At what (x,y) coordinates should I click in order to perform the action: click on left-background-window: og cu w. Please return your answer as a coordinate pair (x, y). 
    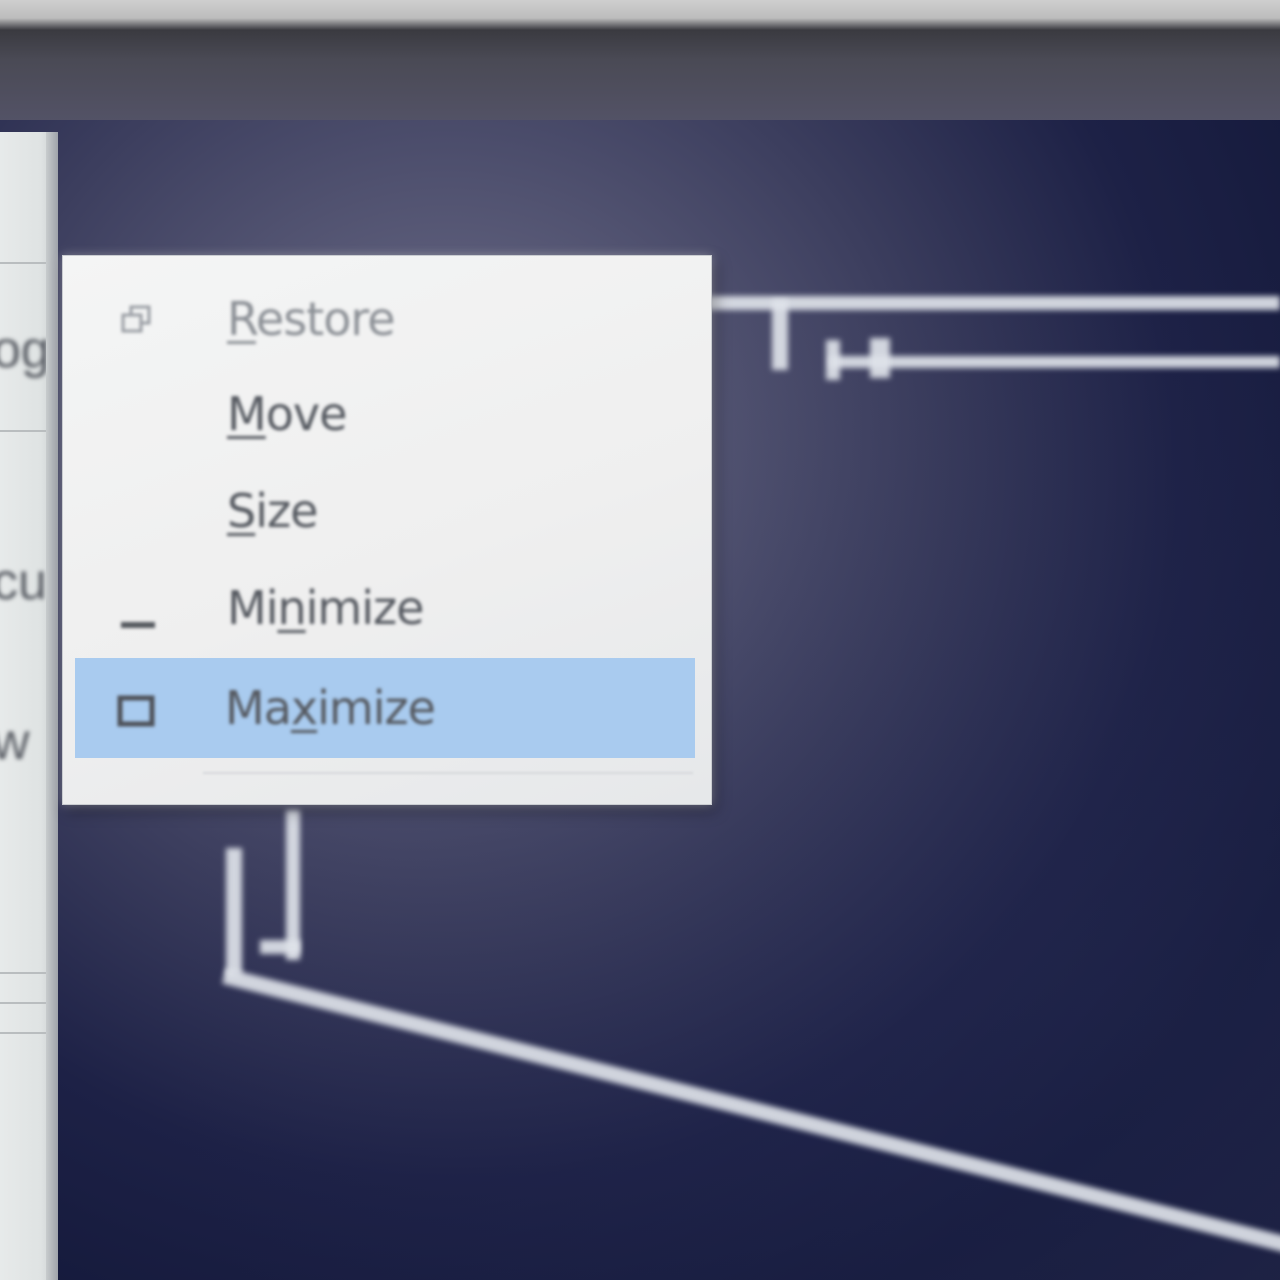
    Looking at the image, I should click on (29, 706).